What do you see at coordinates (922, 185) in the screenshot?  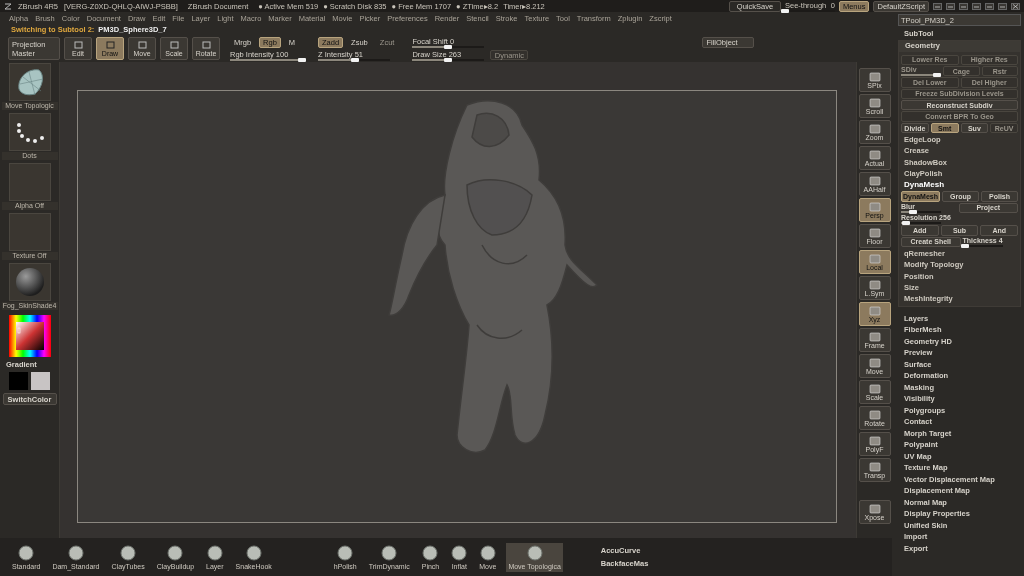 I see `subpalette-heading: DynaMesh` at bounding box center [922, 185].